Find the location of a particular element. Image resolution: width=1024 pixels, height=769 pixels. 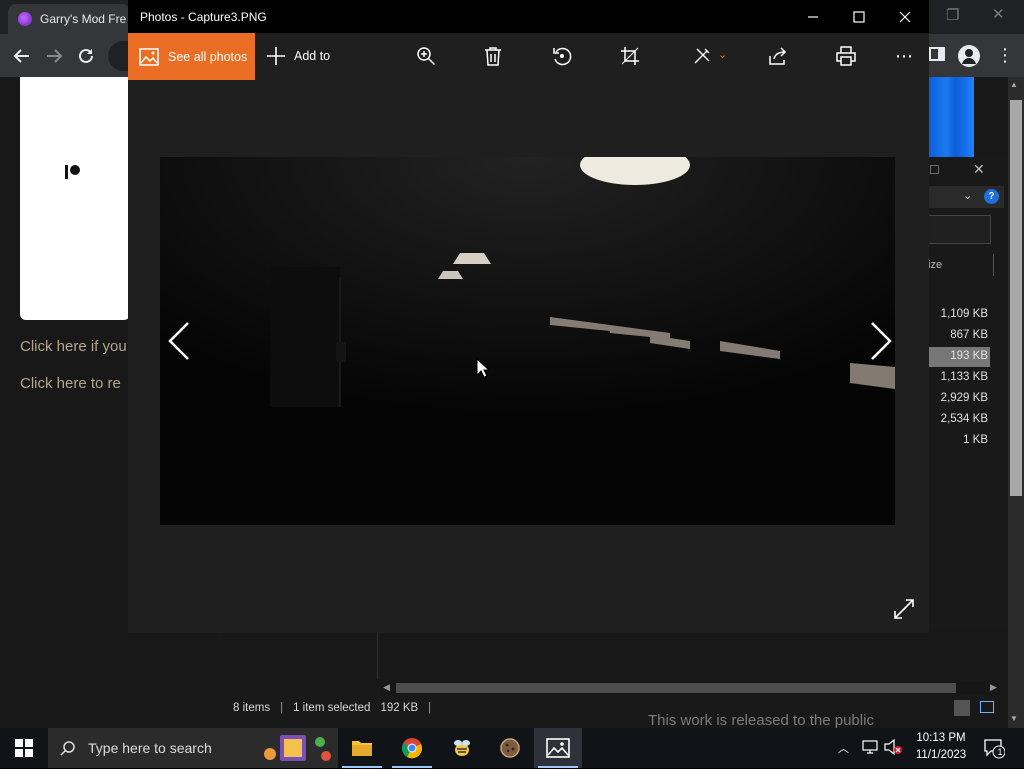

previous-photo-arrow-icon is located at coordinates (179, 341).